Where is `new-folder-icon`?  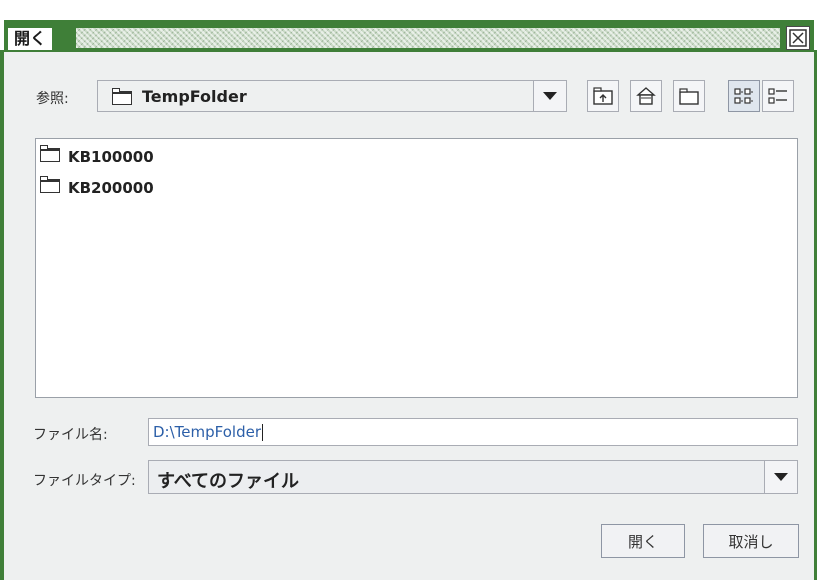 new-folder-icon is located at coordinates (689, 96).